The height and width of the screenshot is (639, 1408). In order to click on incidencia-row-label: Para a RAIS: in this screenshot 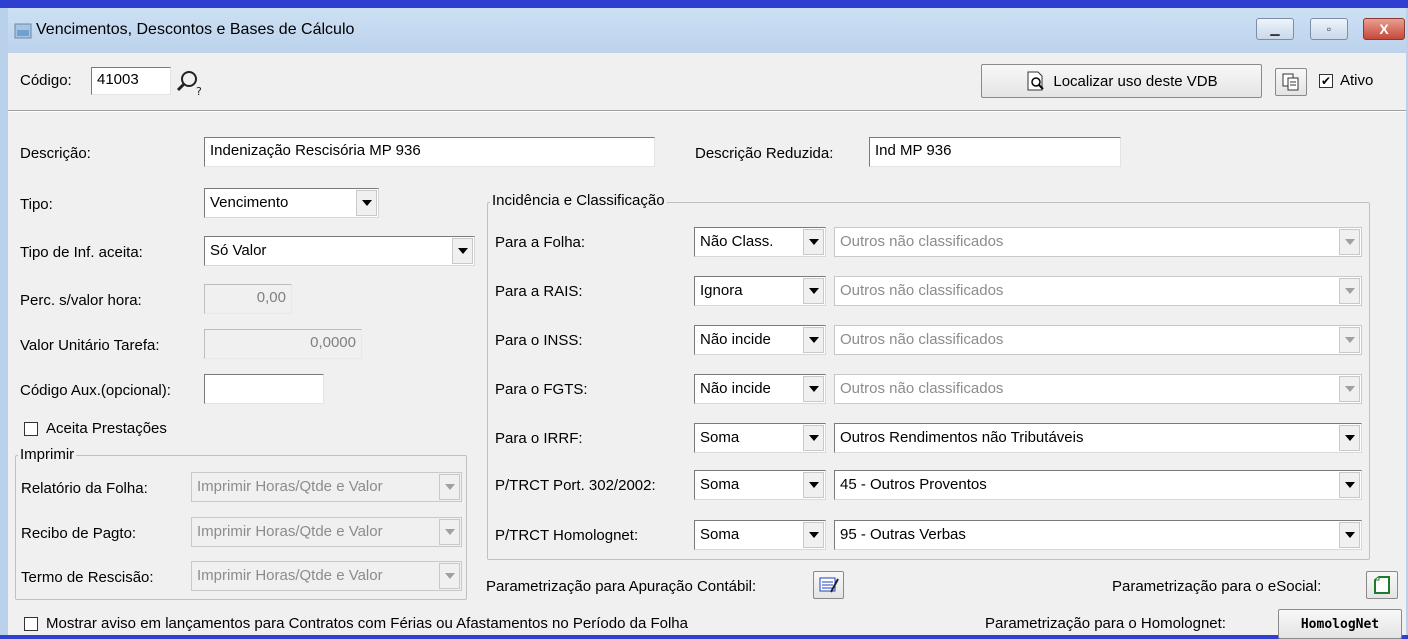, I will do `click(539, 291)`.